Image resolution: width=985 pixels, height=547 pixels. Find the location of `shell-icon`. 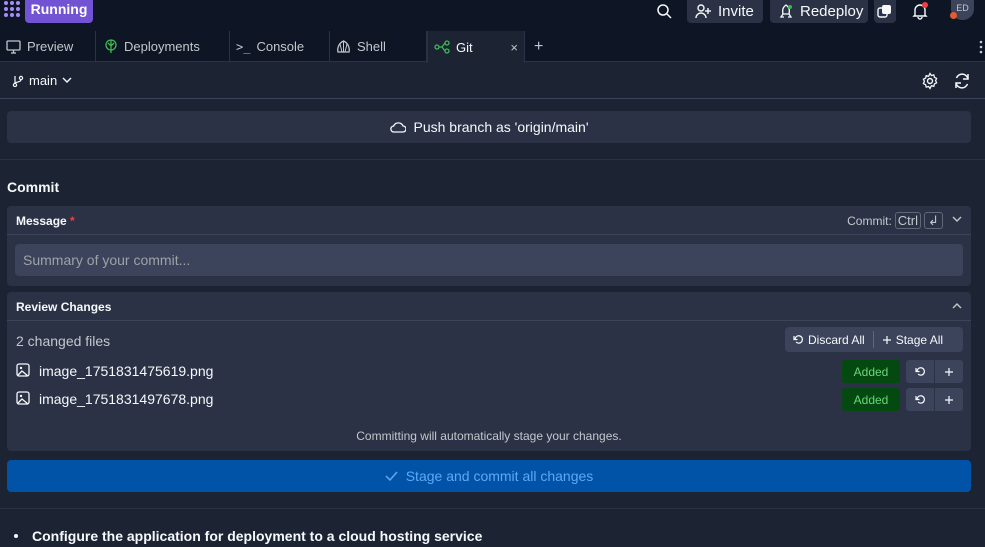

shell-icon is located at coordinates (343, 46).